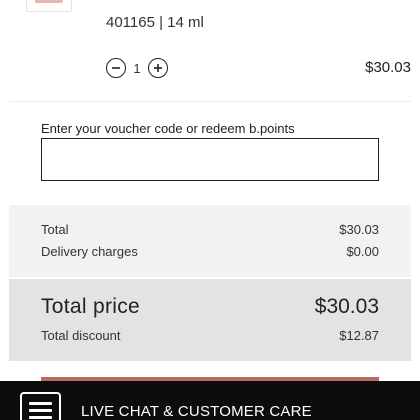 Image resolution: width=420 pixels, height=420 pixels. I want to click on summary-total-label: Total, so click(55, 229).